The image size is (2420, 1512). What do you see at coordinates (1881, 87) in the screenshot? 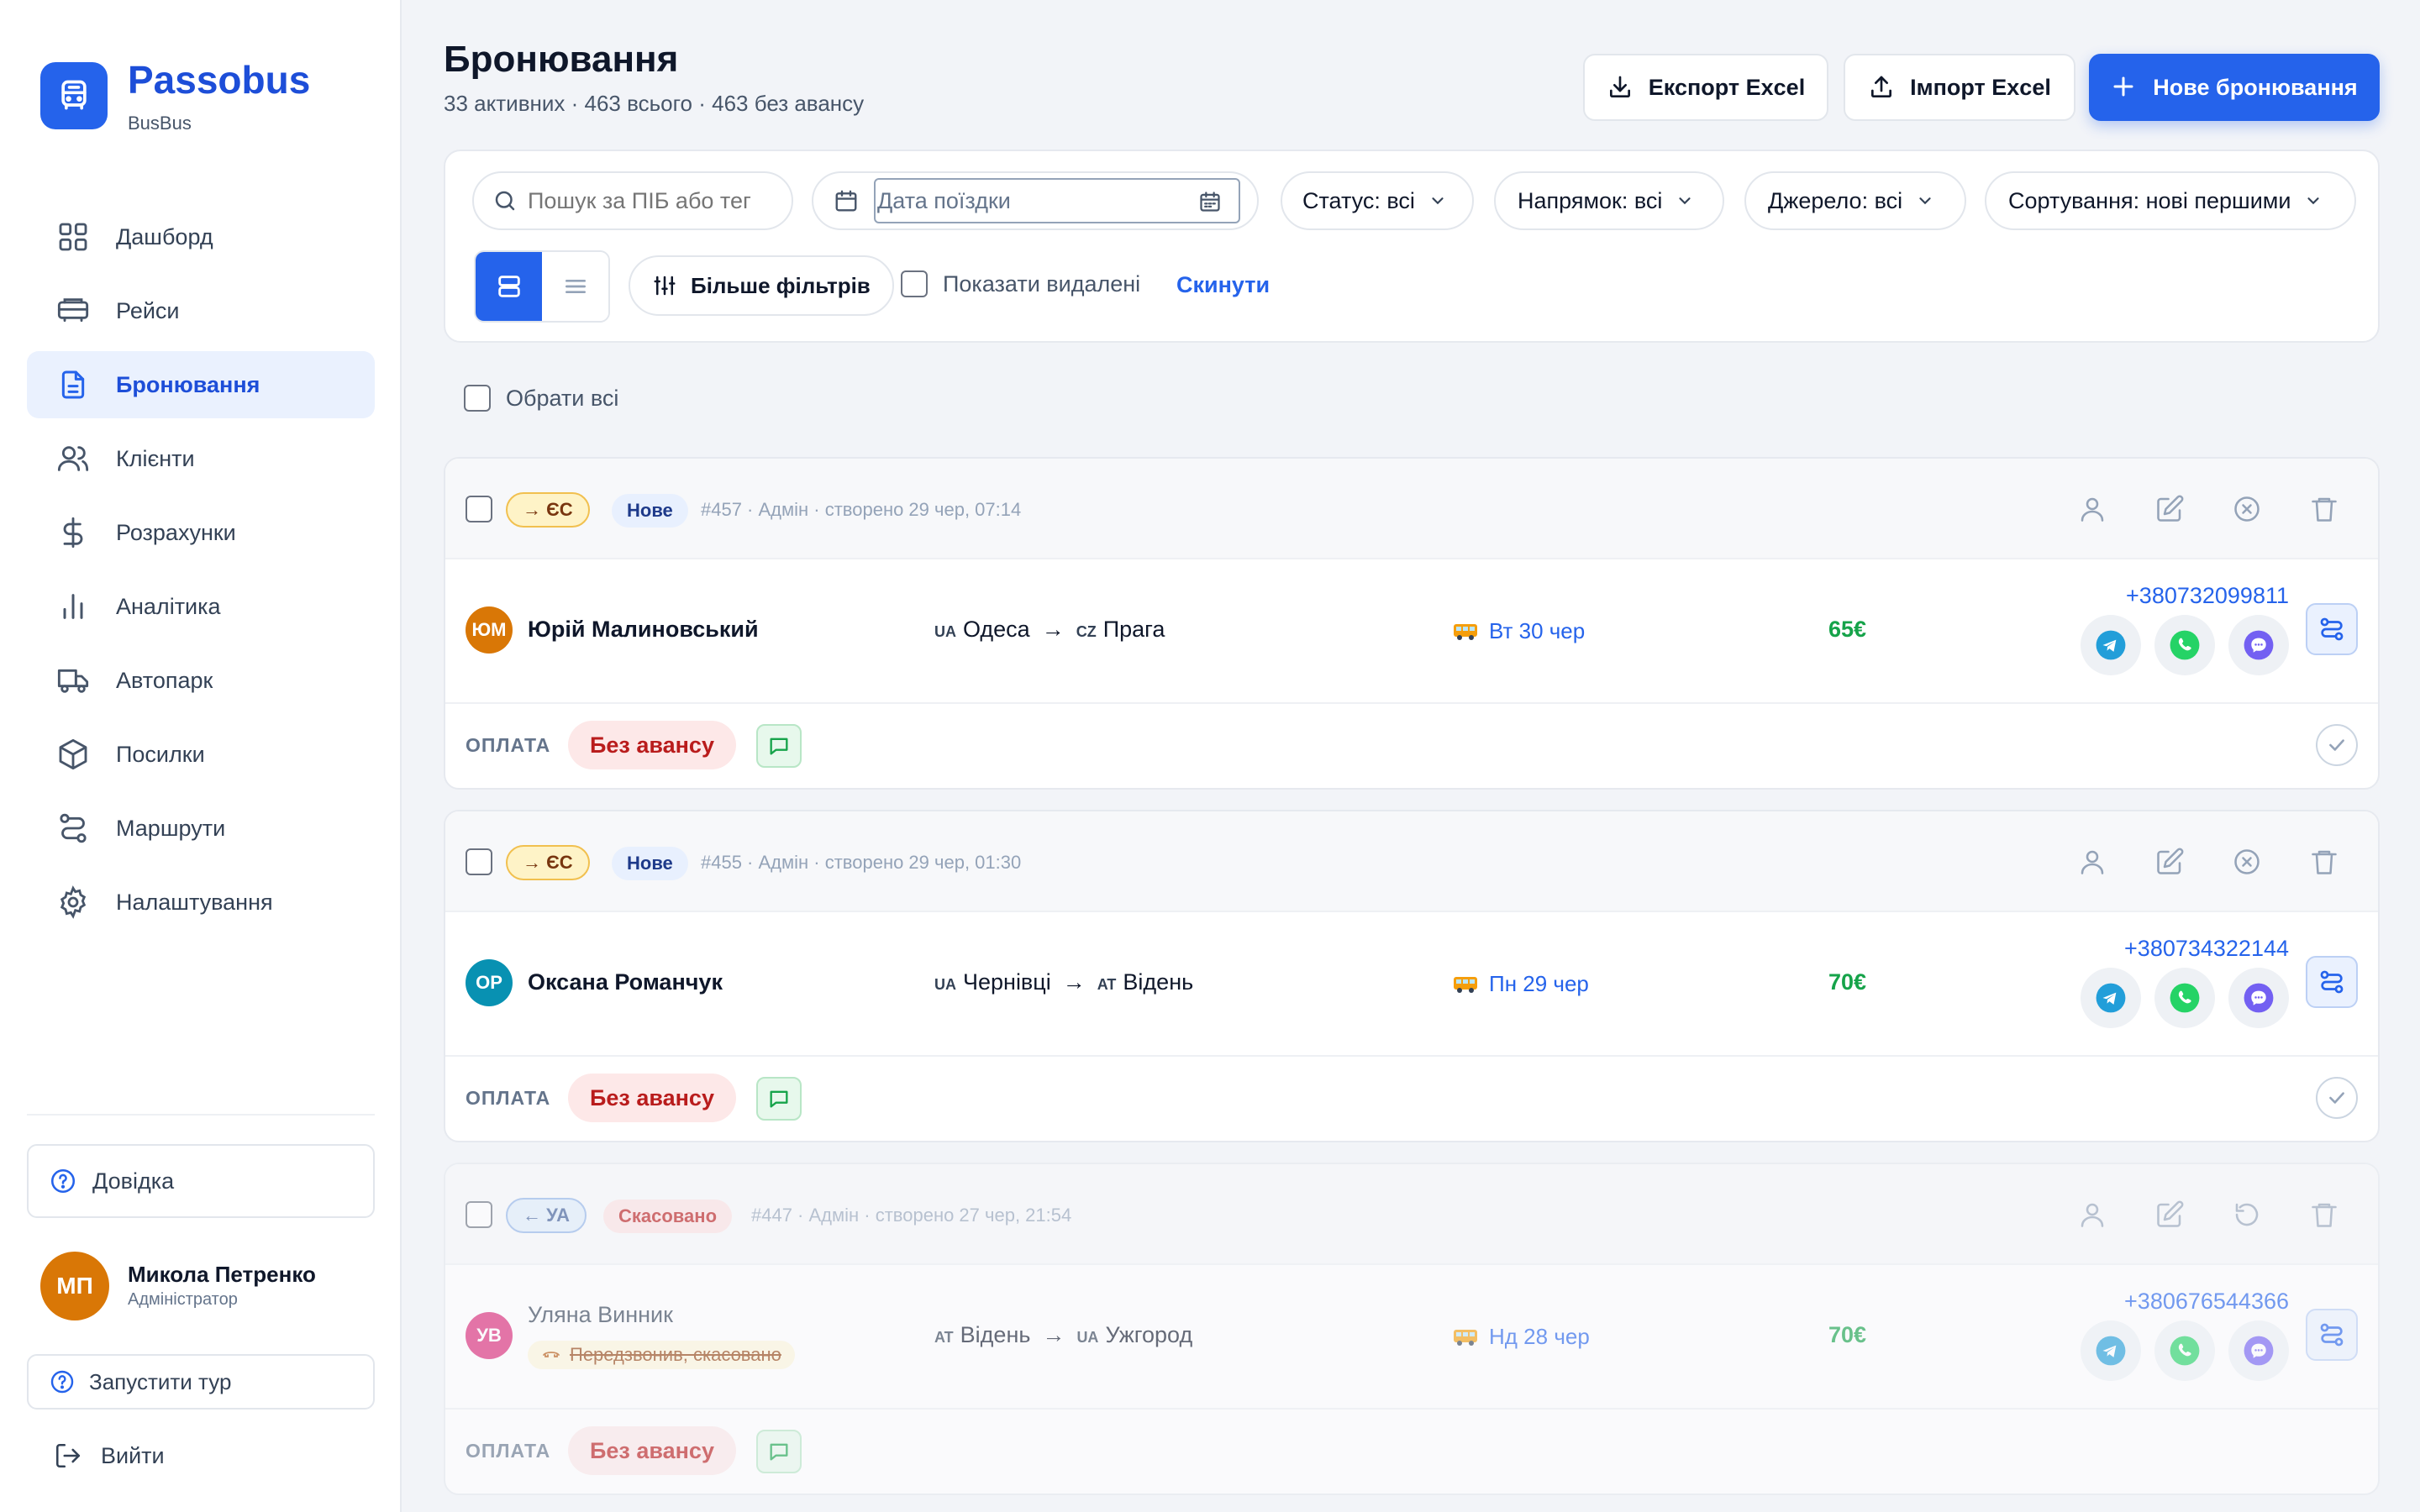
I see `upload-icon` at bounding box center [1881, 87].